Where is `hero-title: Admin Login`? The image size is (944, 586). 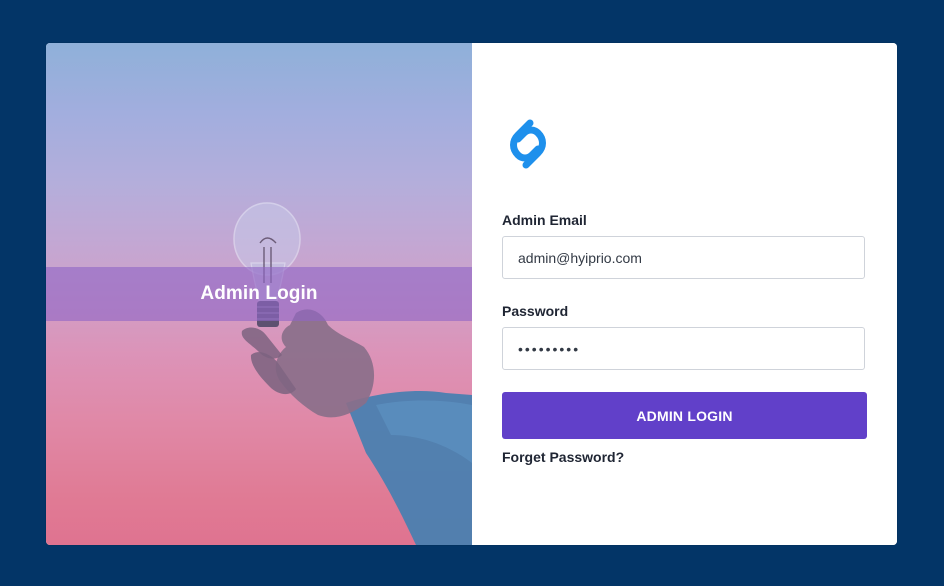
hero-title: Admin Login is located at coordinates (259, 293).